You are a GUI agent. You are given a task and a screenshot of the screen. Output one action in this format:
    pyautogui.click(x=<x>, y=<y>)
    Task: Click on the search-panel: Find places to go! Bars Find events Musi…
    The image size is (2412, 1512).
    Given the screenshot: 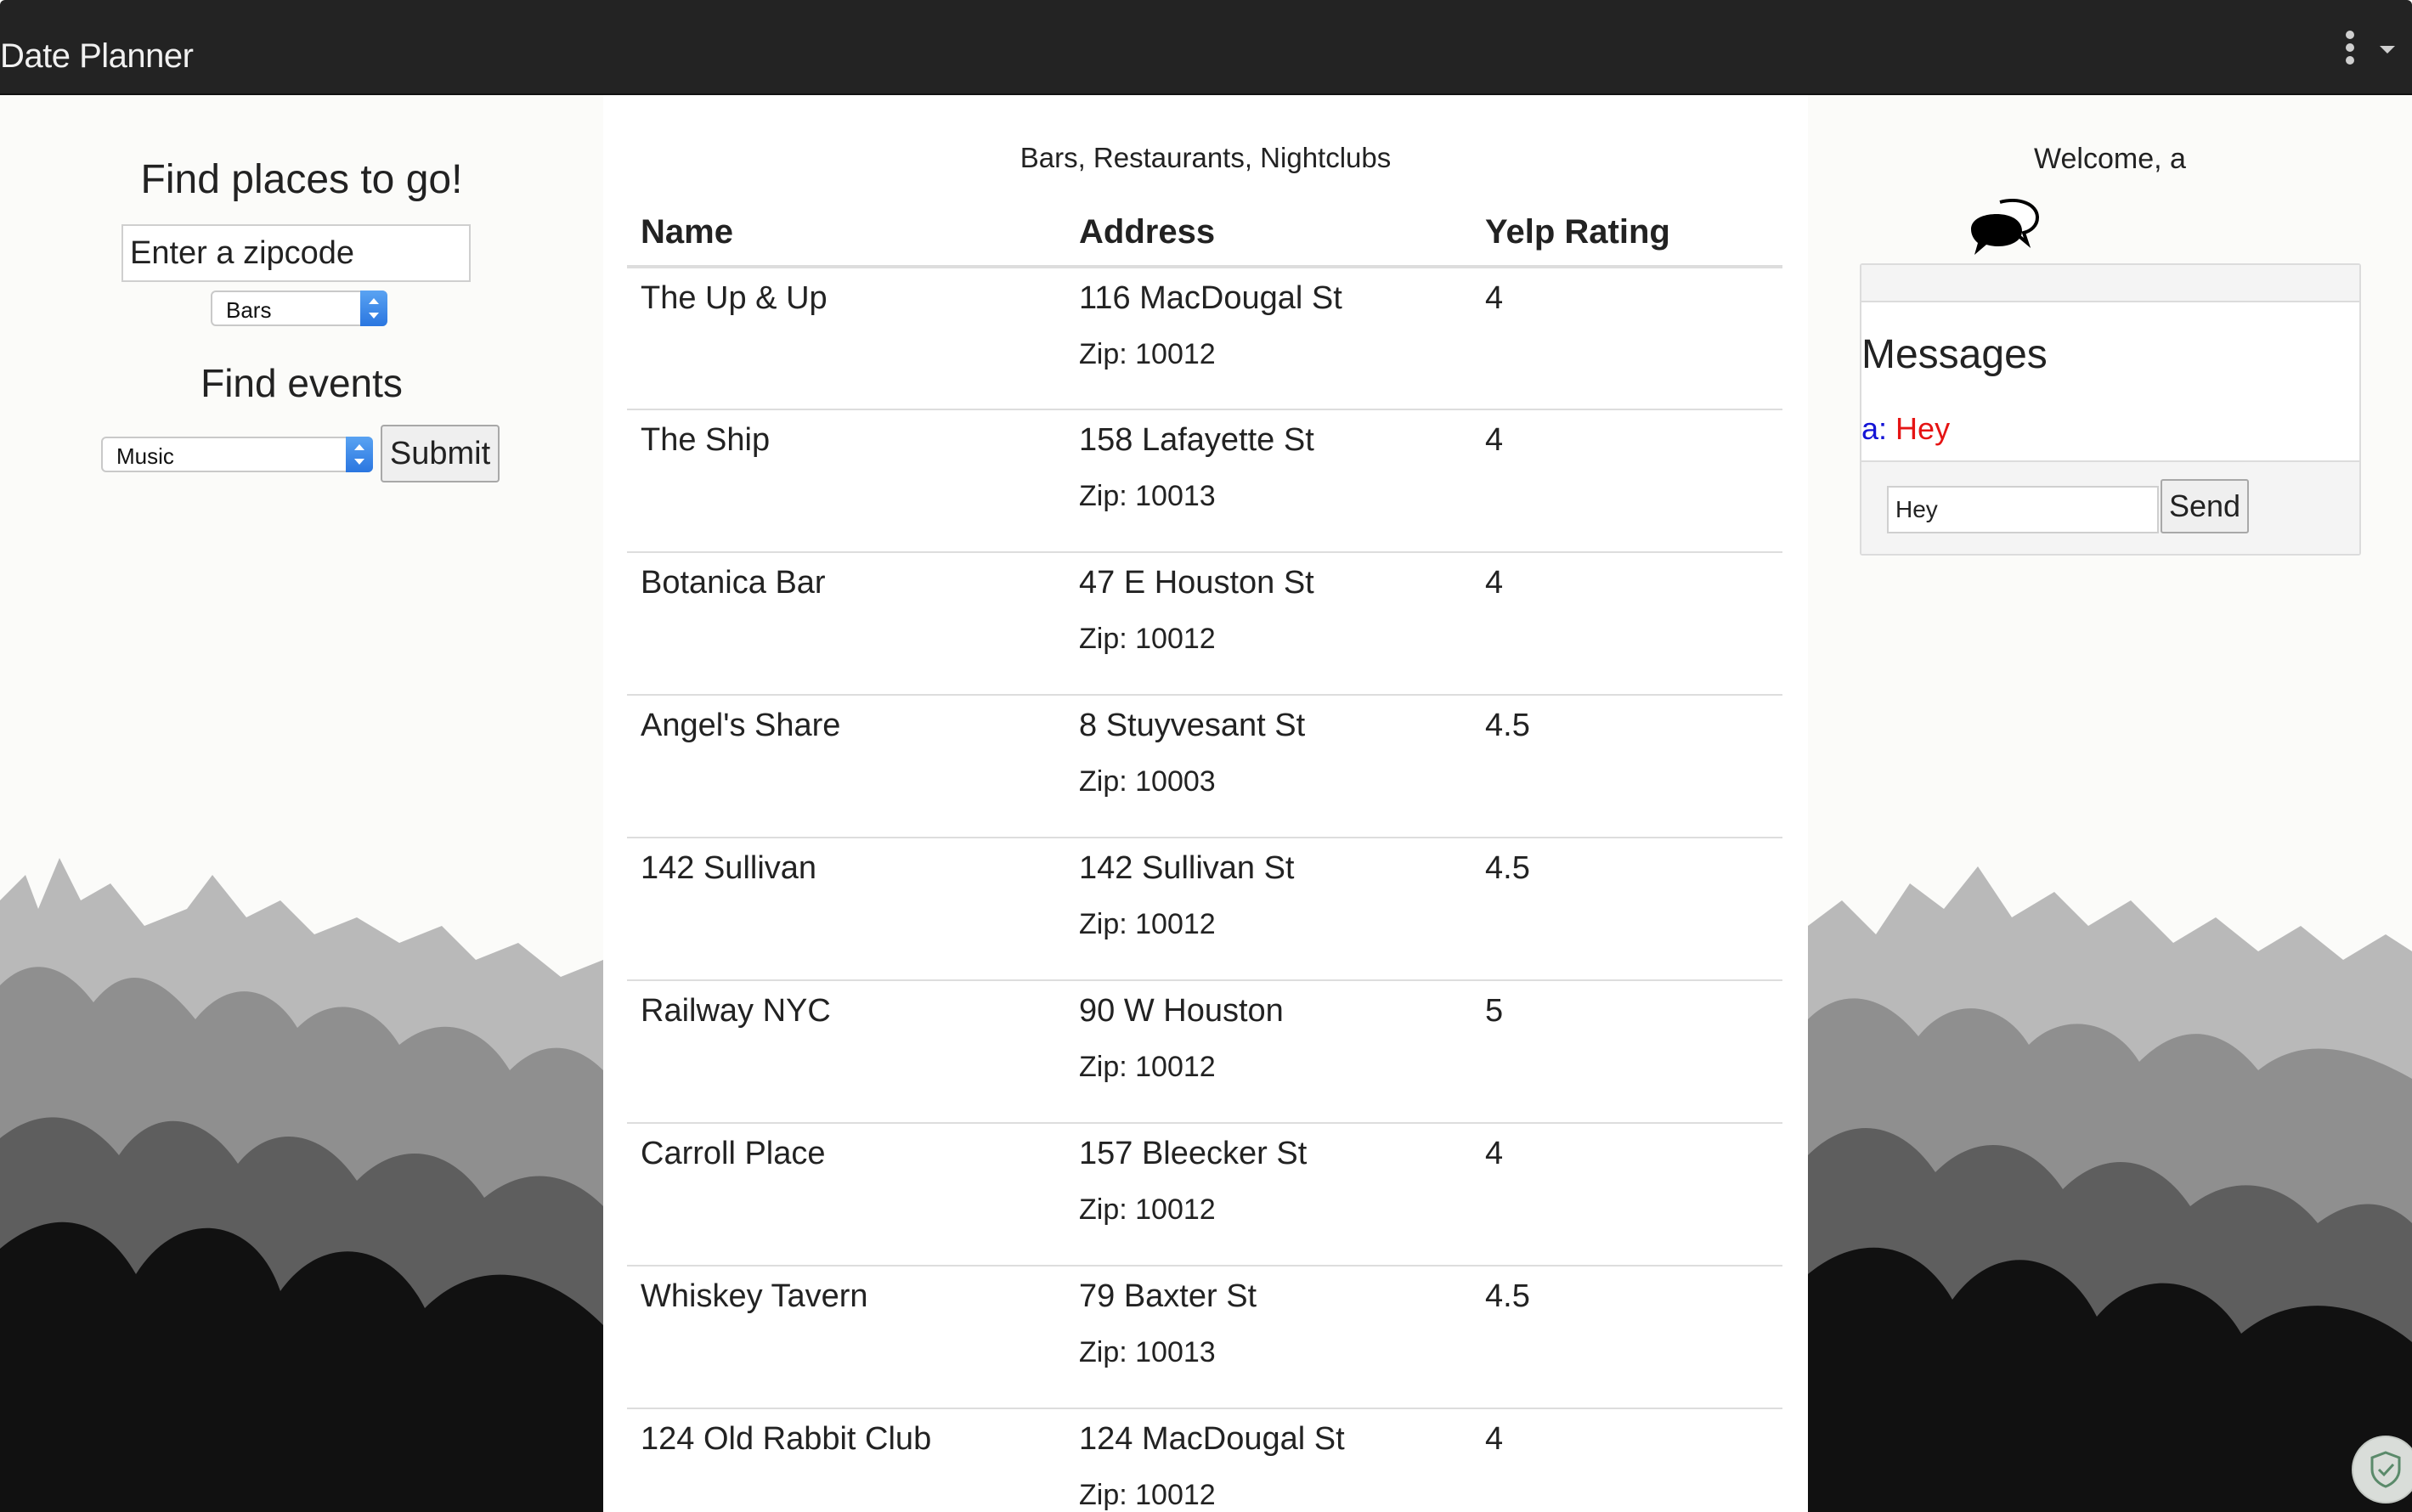 What is the action you would take?
    pyautogui.click(x=302, y=350)
    